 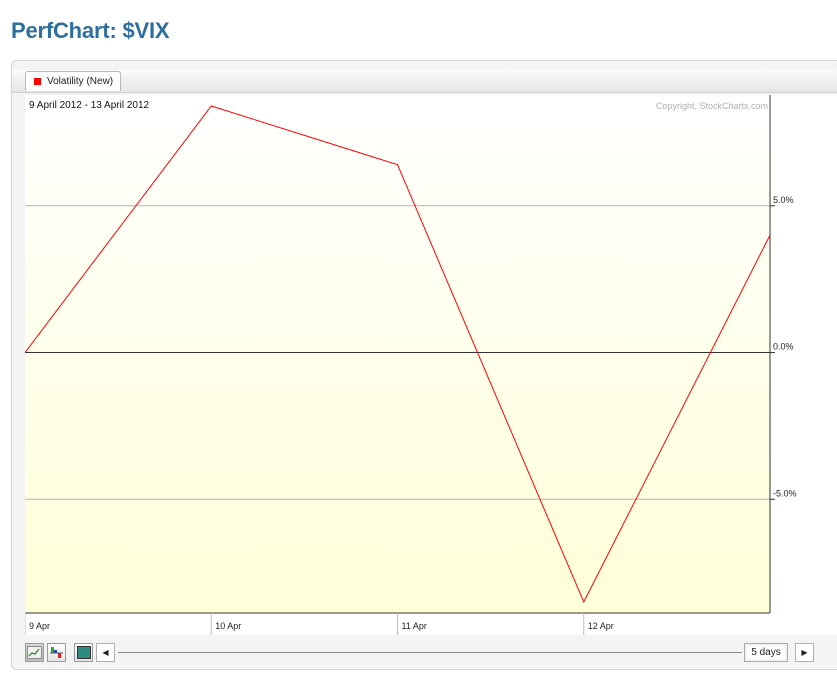 I want to click on scroll-track, so click(x=430, y=652).